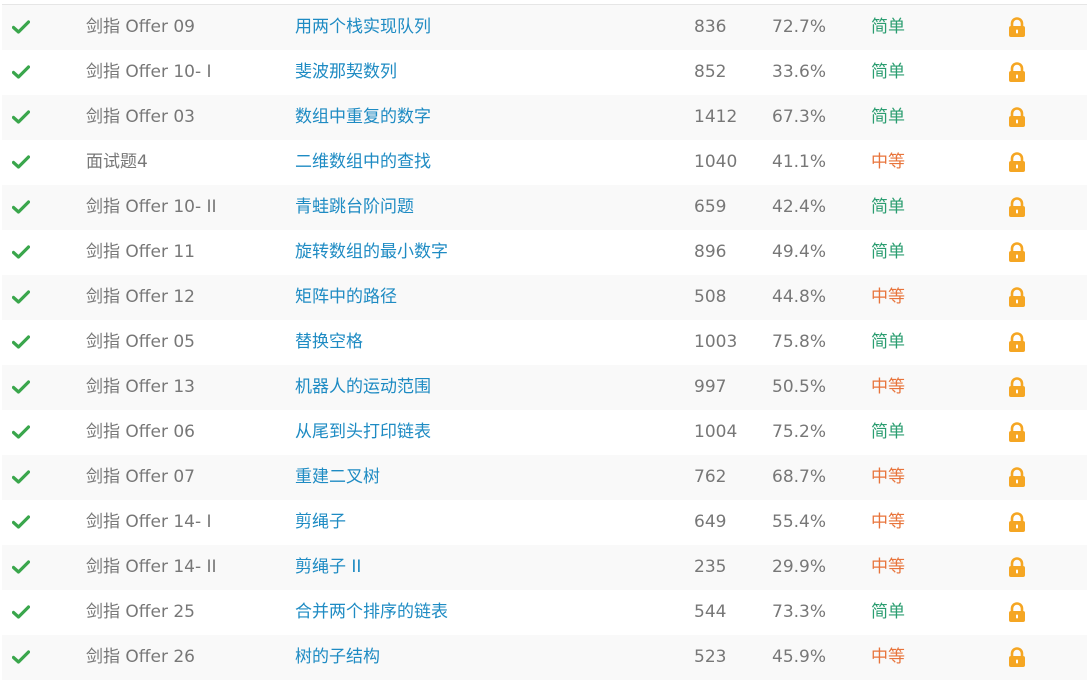  I want to click on problem-title-link: 合并两个排序的链表, so click(371, 612).